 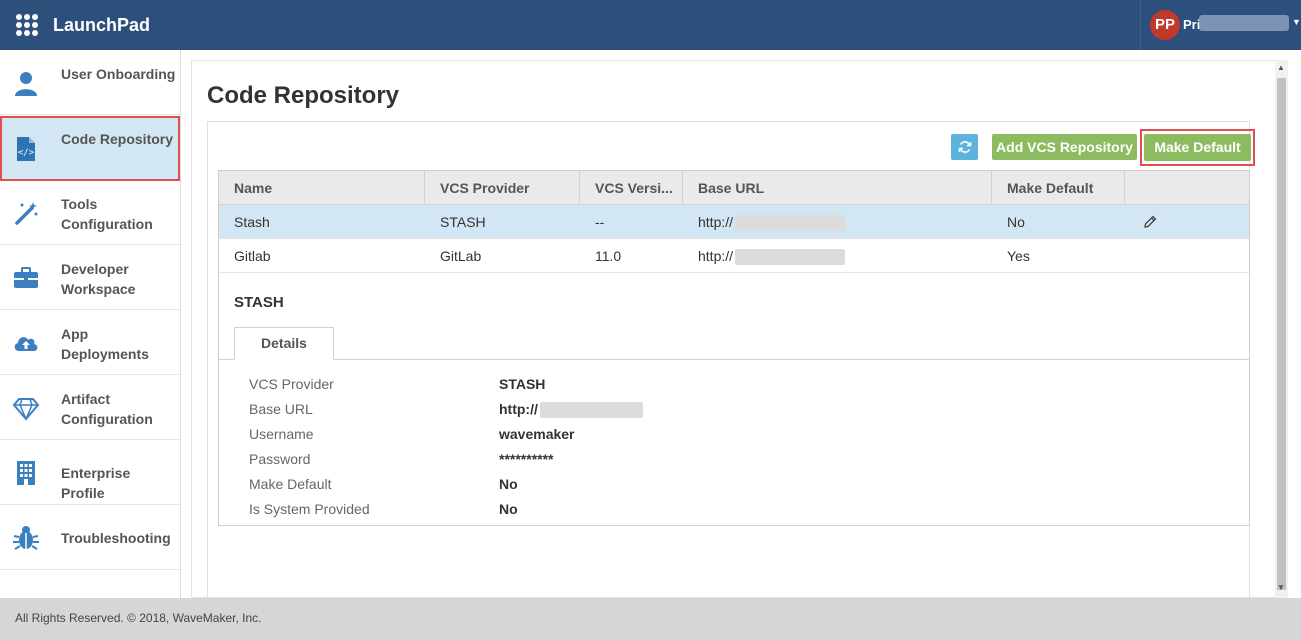 I want to click on sidebar-item-label: Enterprise Profile, so click(x=96, y=483).